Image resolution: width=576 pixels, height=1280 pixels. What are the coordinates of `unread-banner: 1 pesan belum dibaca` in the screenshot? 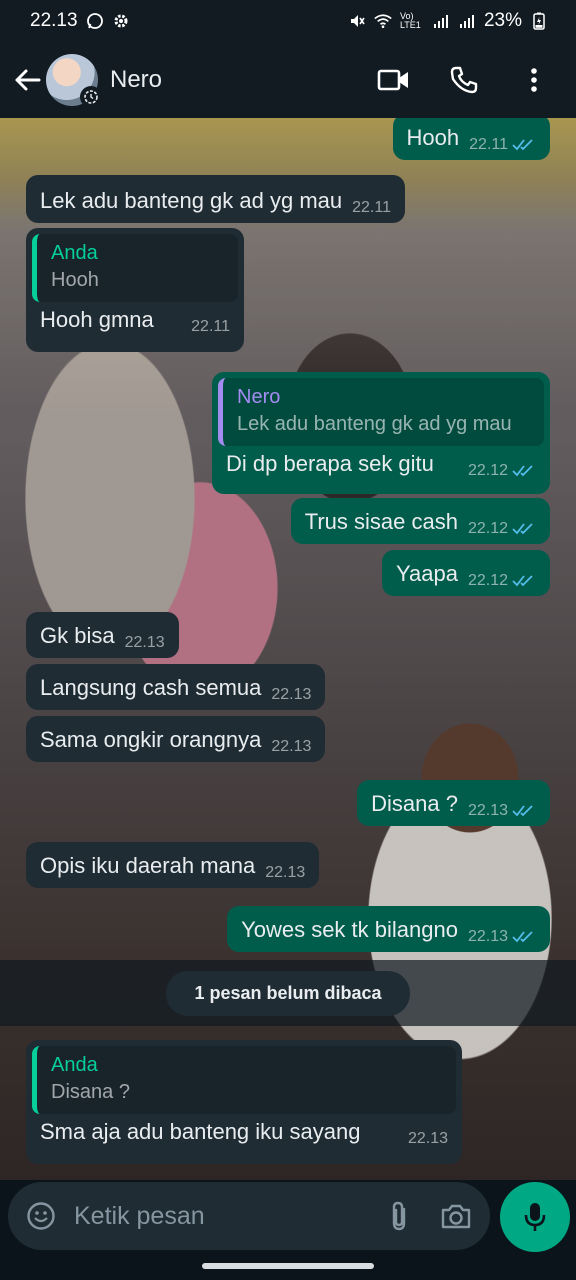 It's located at (288, 993).